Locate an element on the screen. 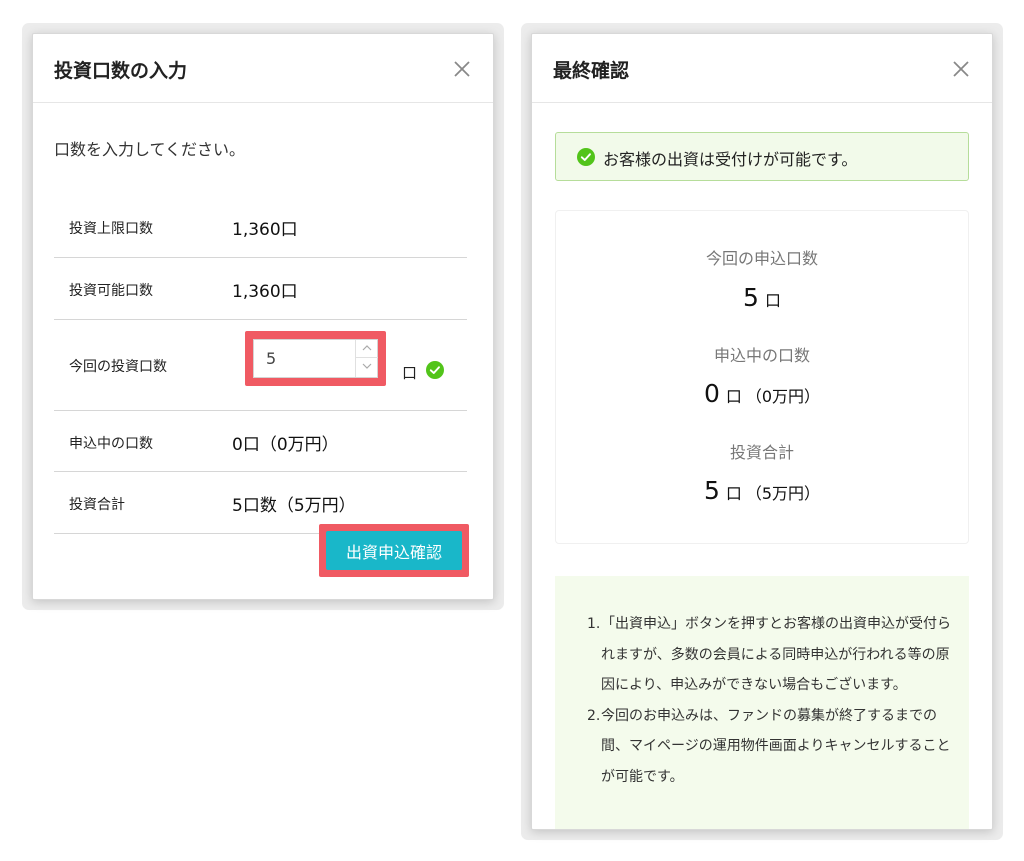 The height and width of the screenshot is (861, 1024). quantity-stepper is located at coordinates (315, 358).